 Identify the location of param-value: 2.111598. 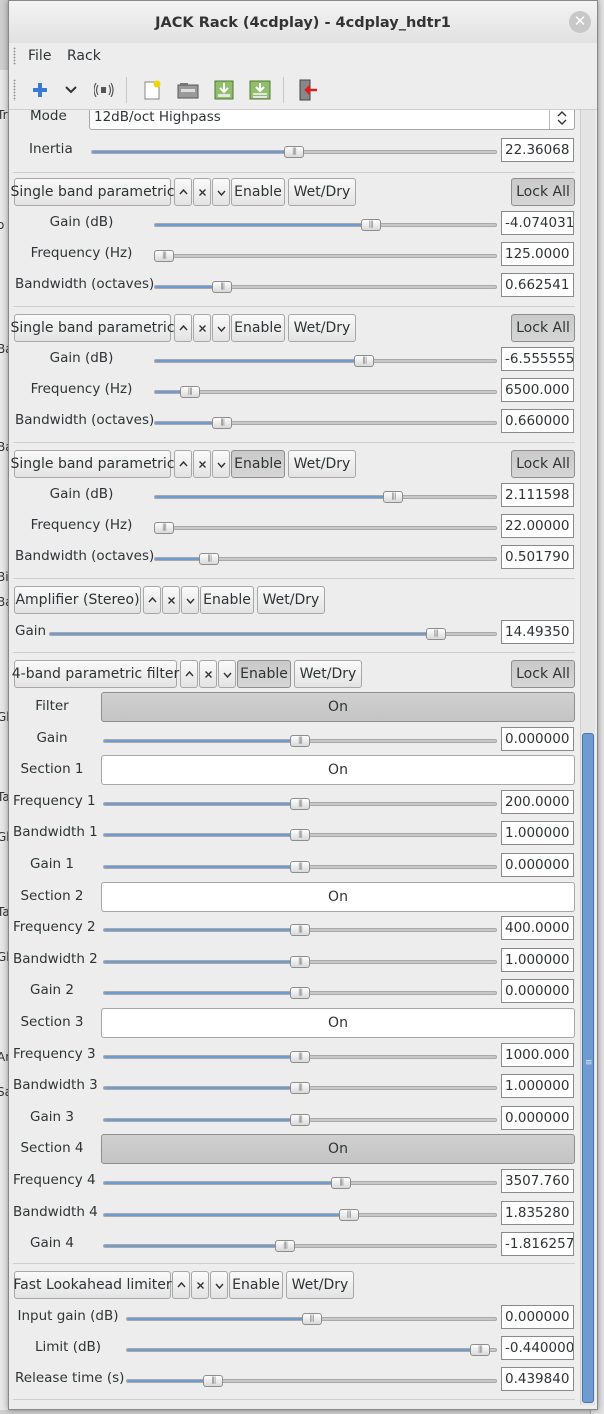
(537, 495).